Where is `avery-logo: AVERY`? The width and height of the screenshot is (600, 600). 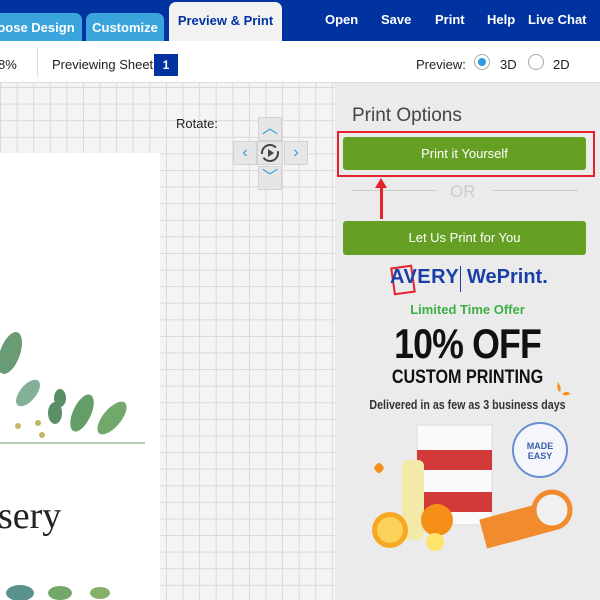 avery-logo: AVERY is located at coordinates (425, 277).